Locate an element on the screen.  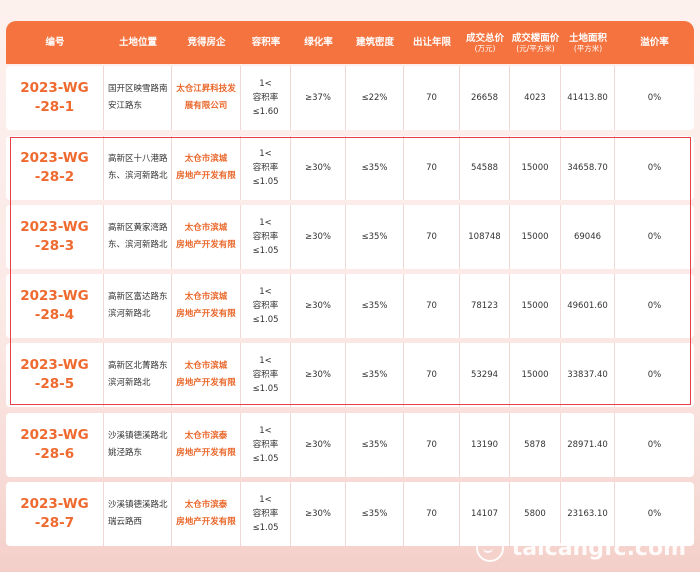
header-unit: (万元) is located at coordinates (485, 48).